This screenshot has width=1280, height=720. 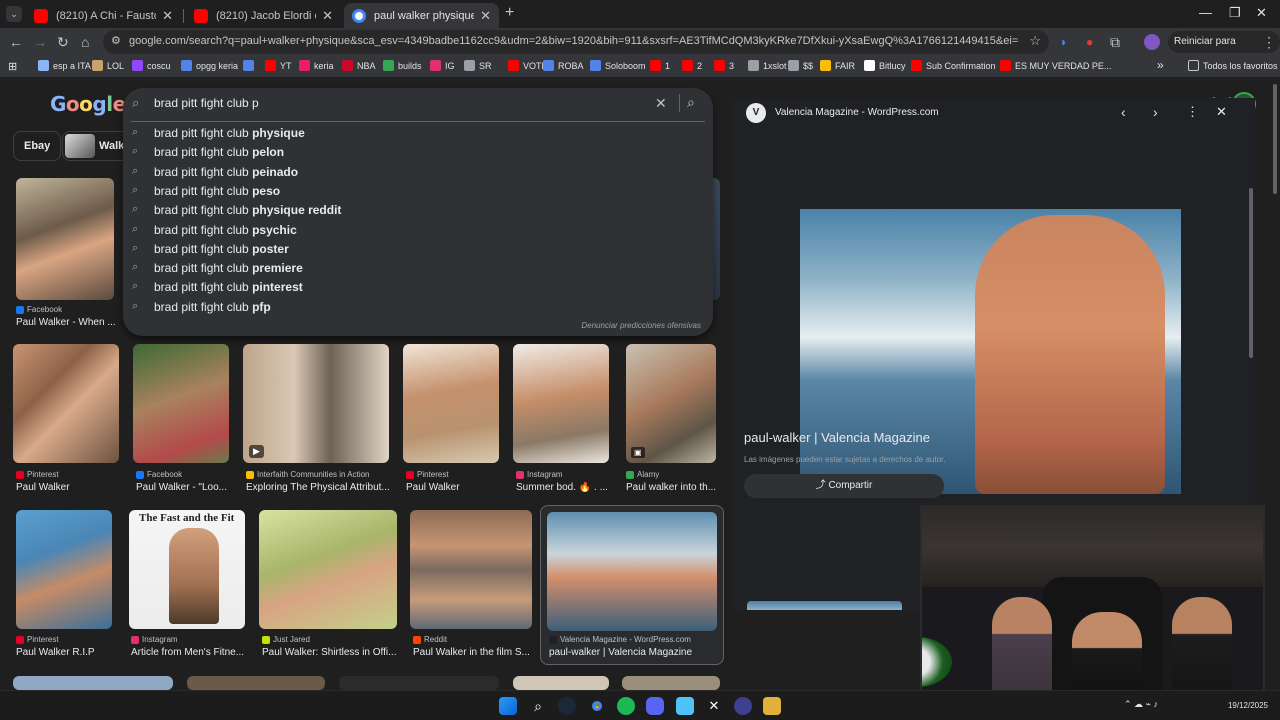 I want to click on bookmark-item: opgg keria, so click(x=209, y=65).